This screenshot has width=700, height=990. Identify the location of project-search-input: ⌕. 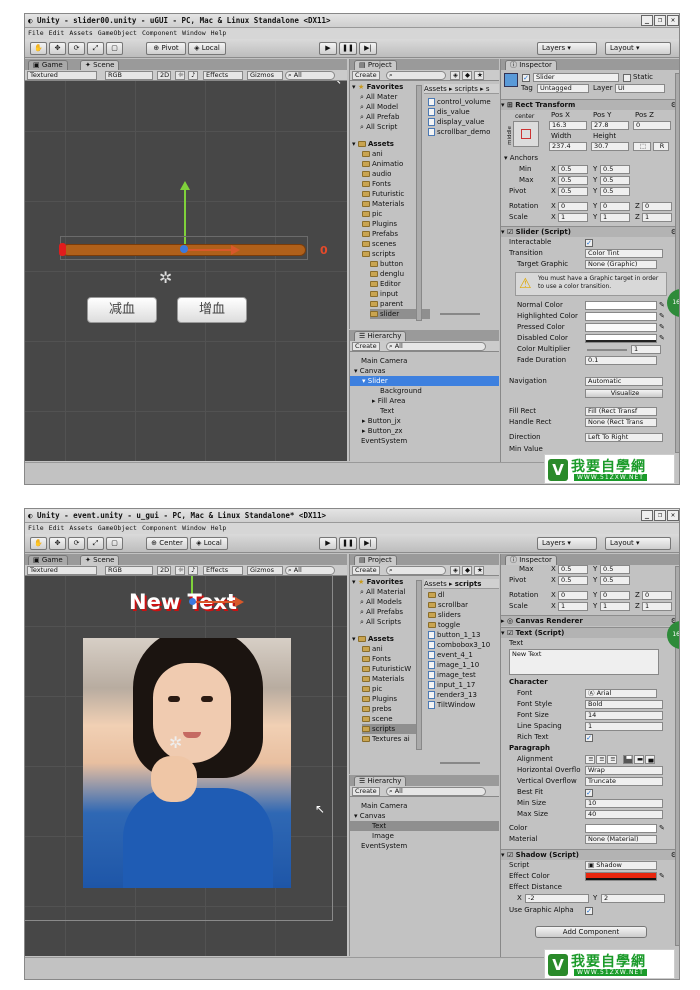
(416, 75).